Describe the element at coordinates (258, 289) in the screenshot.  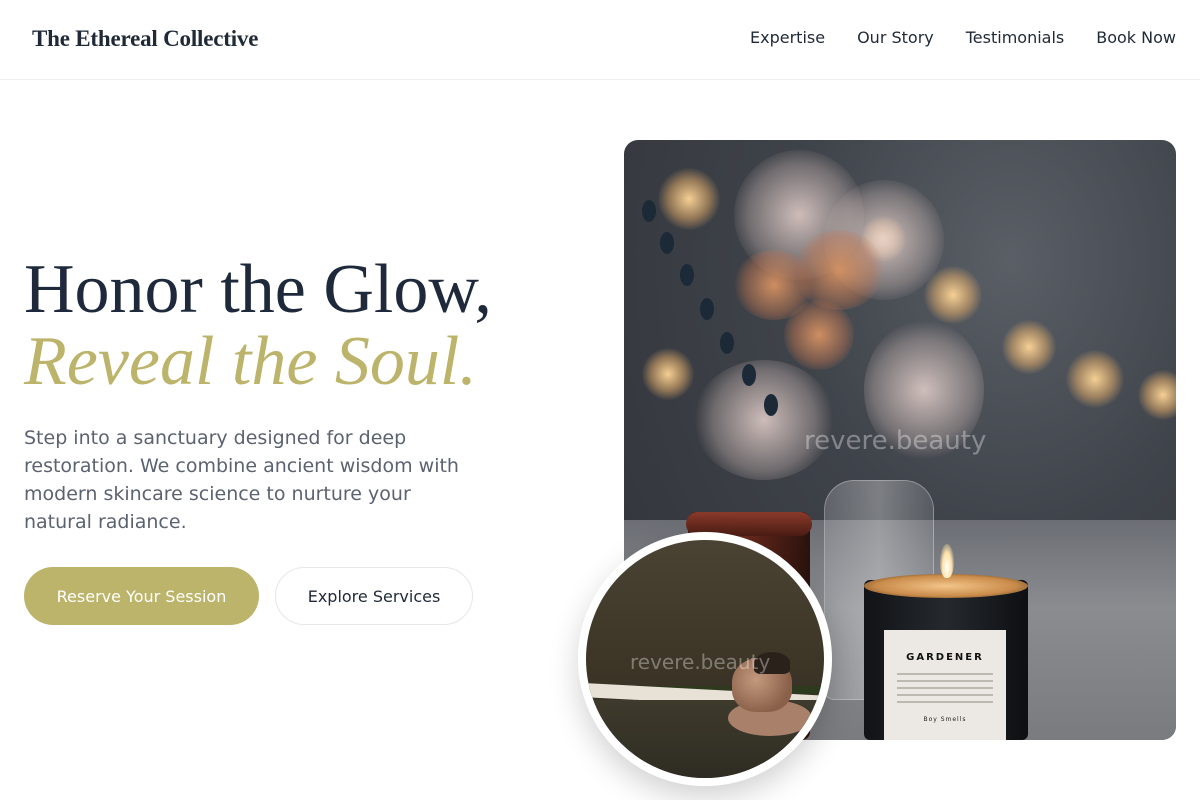
I see `hero-headline-line1: Honor the Glow,` at that location.